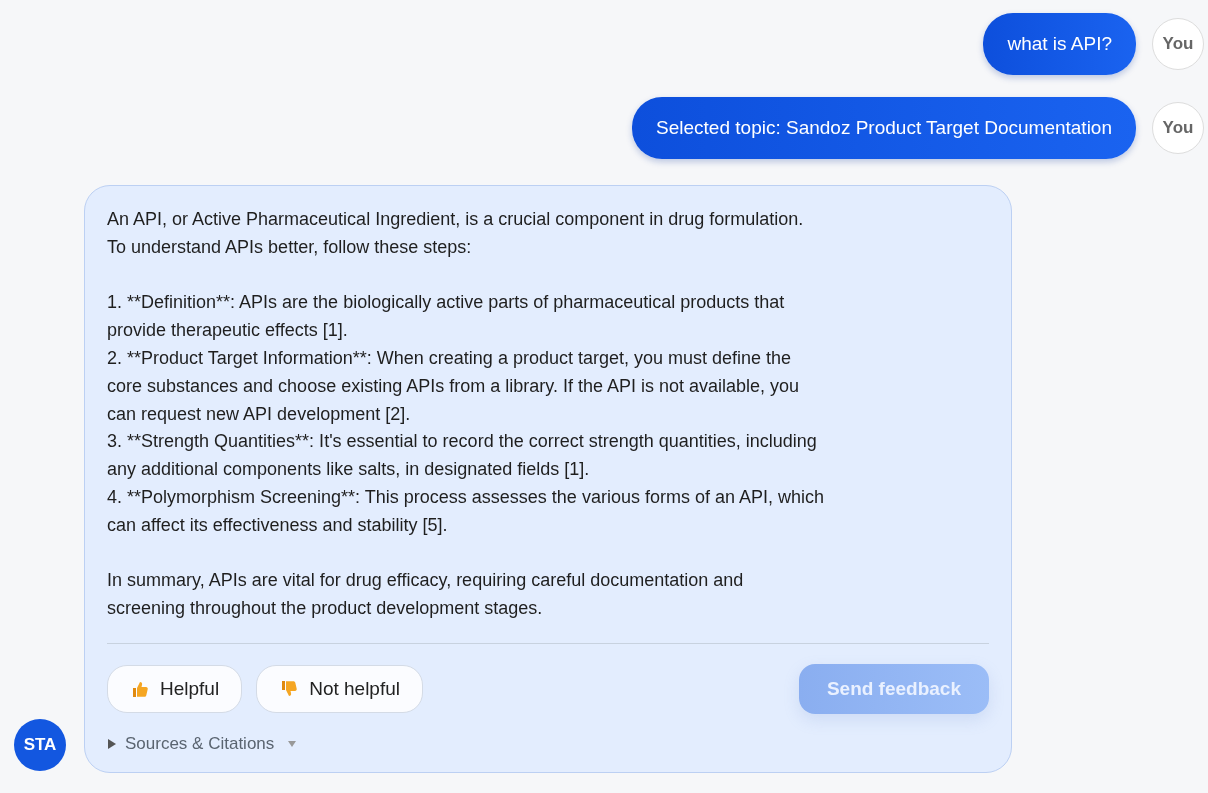 This screenshot has height=793, width=1208. I want to click on thumbs-down-icon, so click(289, 688).